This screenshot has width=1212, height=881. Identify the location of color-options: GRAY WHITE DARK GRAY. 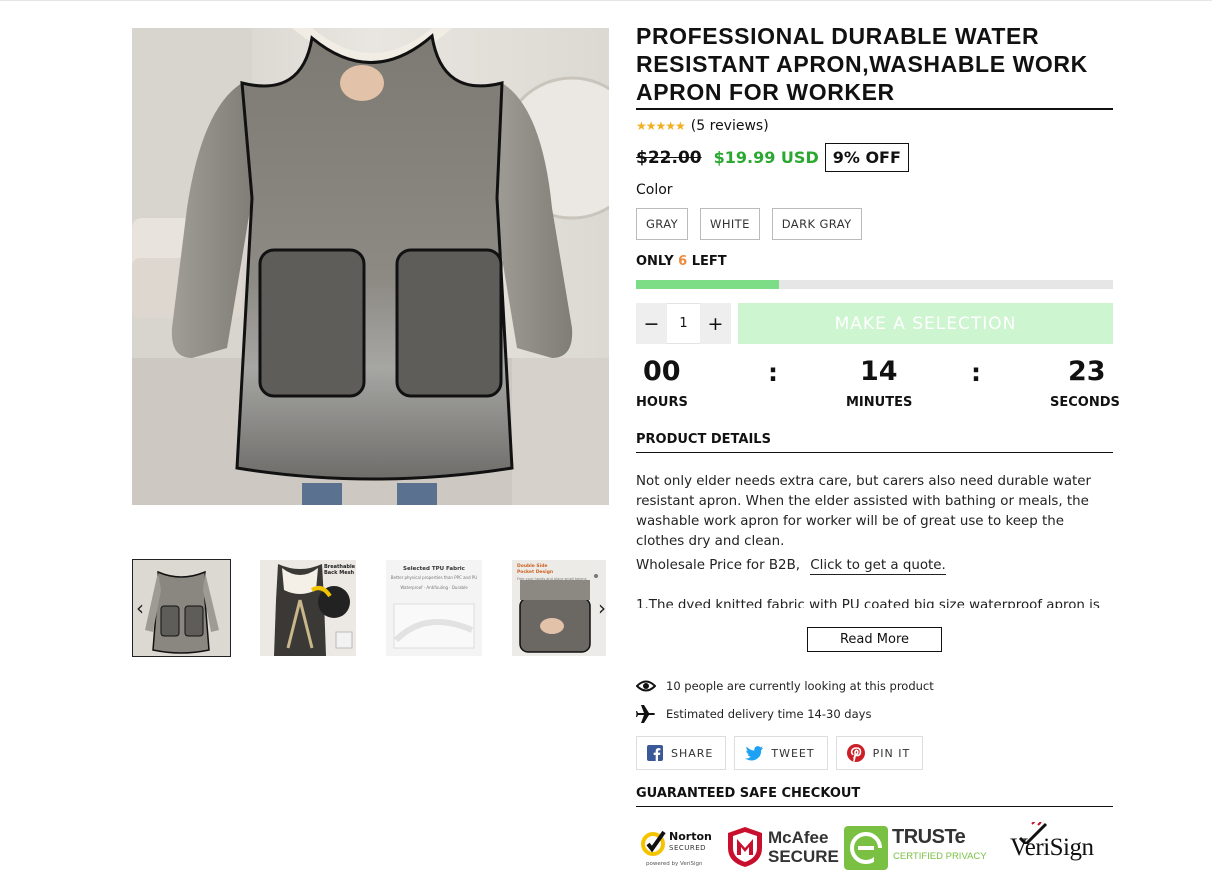
(749, 224).